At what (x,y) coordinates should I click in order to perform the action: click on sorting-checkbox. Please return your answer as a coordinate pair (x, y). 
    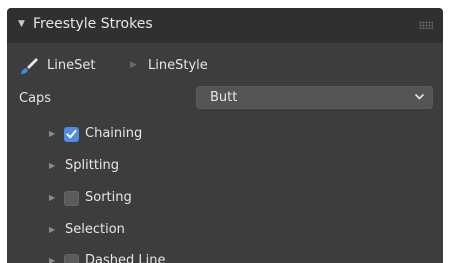
    Looking at the image, I should click on (71, 198).